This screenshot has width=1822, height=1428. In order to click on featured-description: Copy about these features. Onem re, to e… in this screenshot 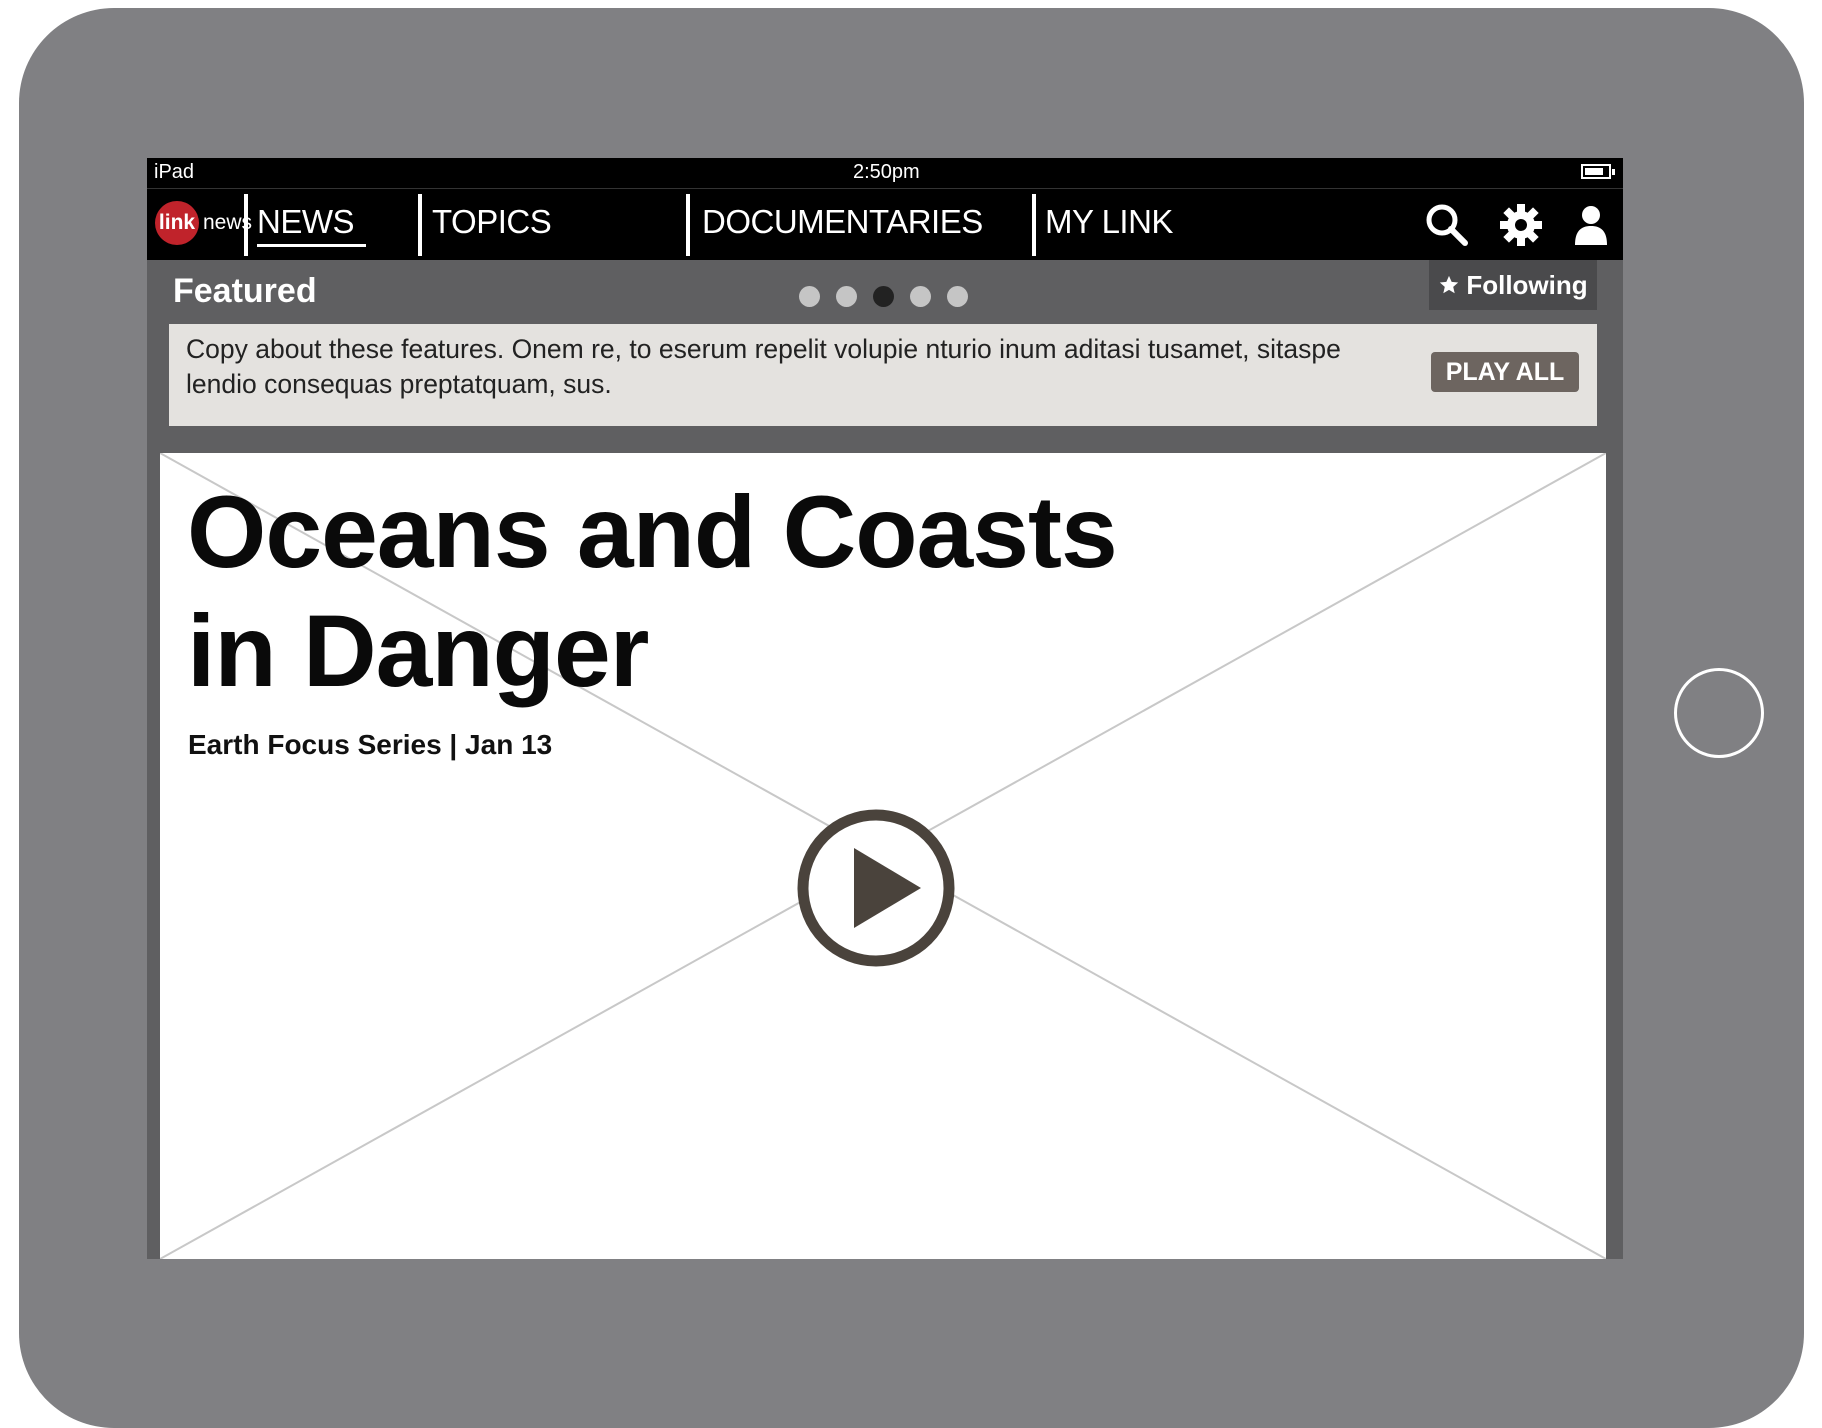, I will do `click(763, 366)`.